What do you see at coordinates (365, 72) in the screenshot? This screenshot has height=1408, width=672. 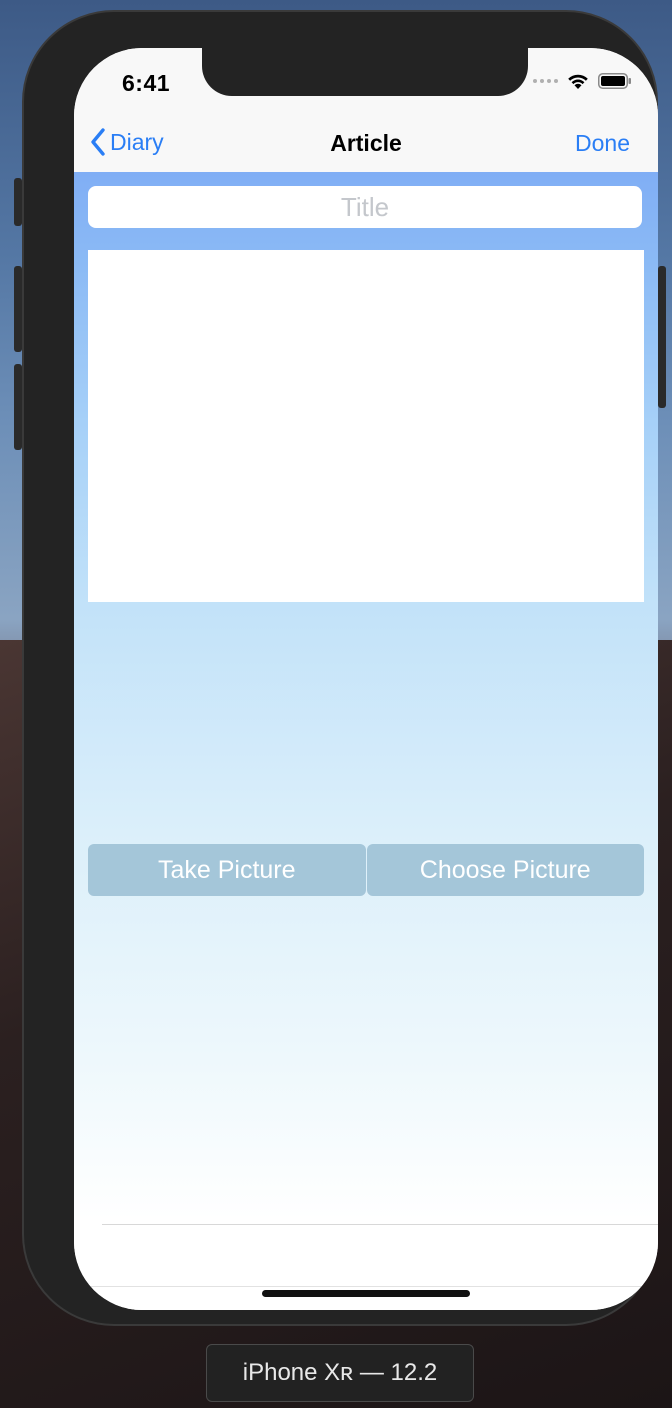 I see `notch` at bounding box center [365, 72].